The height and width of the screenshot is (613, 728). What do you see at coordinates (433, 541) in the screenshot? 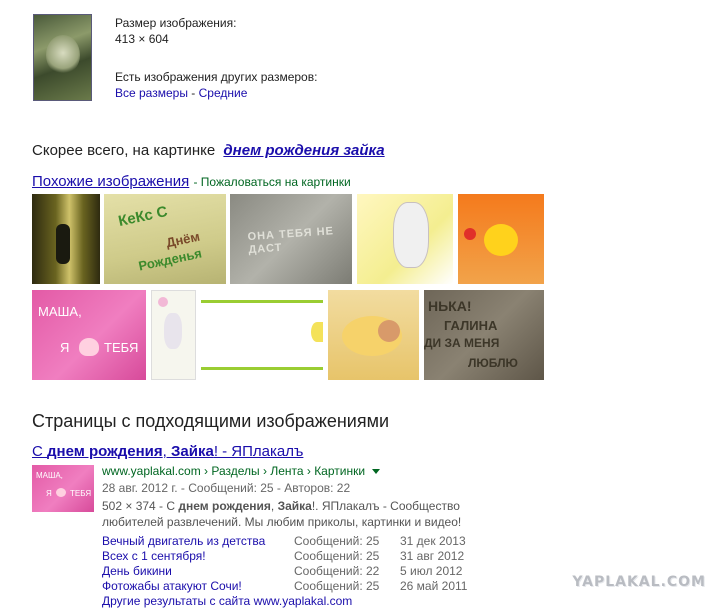
I see `sub-result-date: 31 дек 2013` at bounding box center [433, 541].